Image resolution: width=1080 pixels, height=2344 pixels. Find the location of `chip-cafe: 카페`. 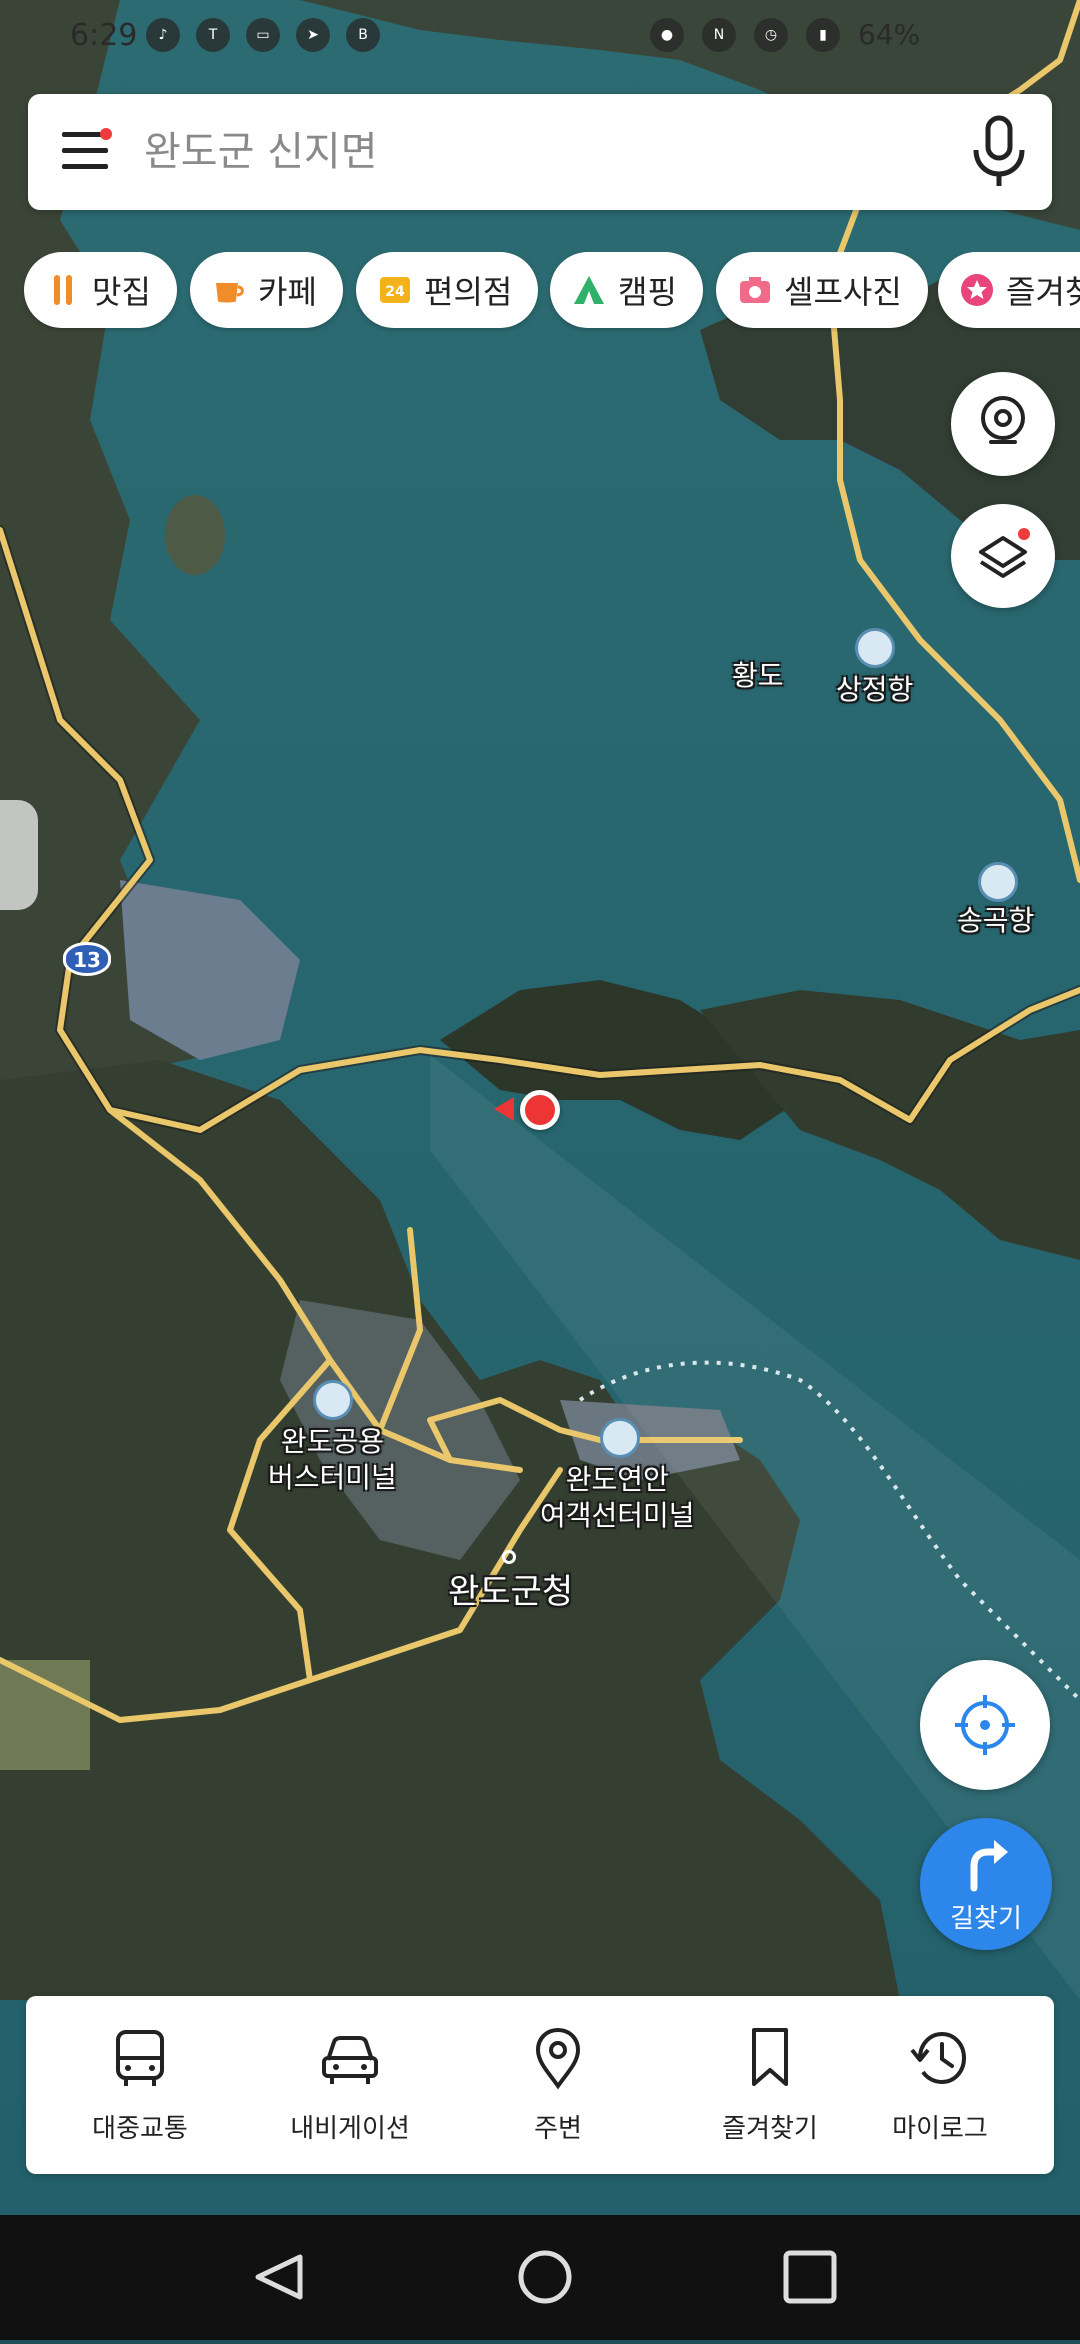

chip-cafe: 카페 is located at coordinates (266, 290).